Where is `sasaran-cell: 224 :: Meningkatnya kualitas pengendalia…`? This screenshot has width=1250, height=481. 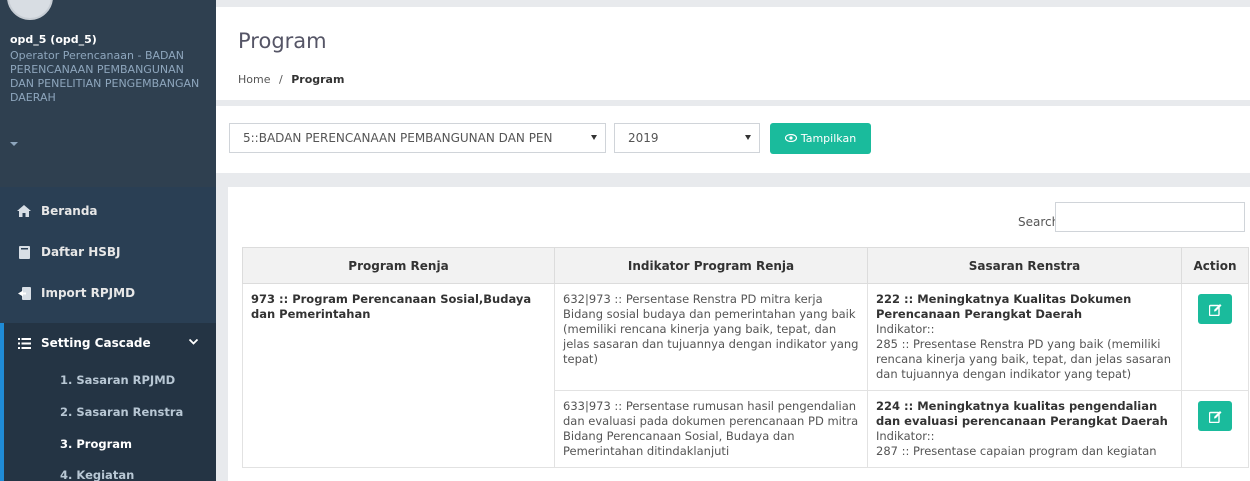 sasaran-cell: 224 :: Meningkatnya kualitas pengendalia… is located at coordinates (1024, 429).